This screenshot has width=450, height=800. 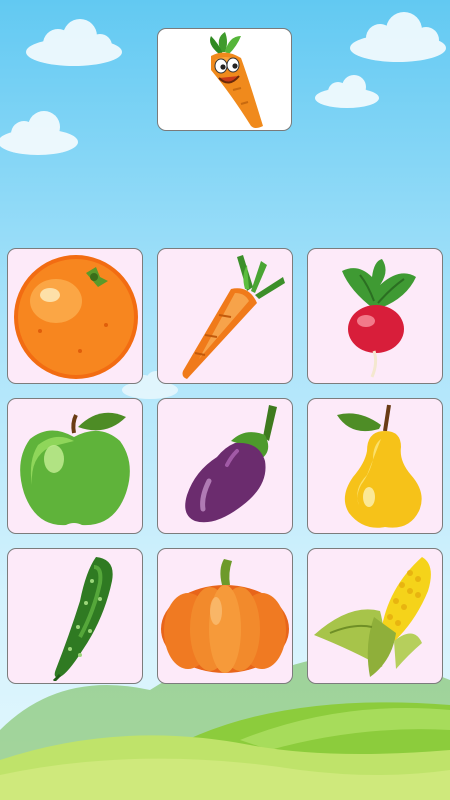 What do you see at coordinates (379, 318) in the screenshot?
I see `radish-icon` at bounding box center [379, 318].